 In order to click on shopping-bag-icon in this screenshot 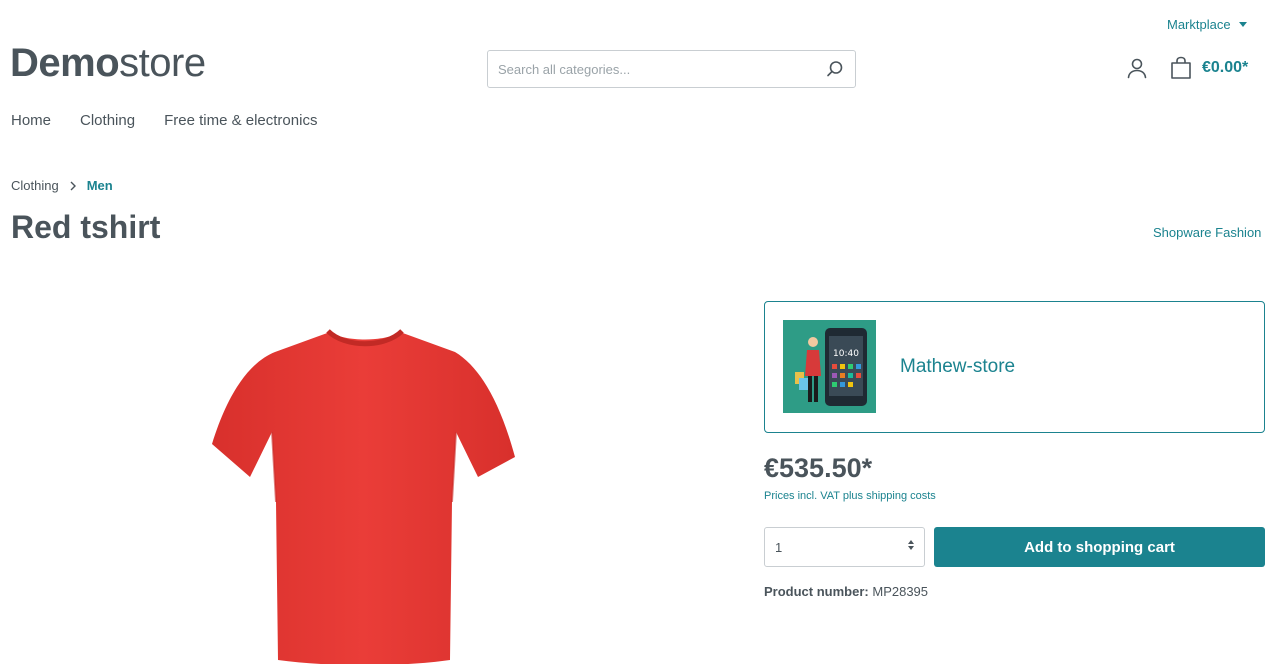, I will do `click(1181, 68)`.